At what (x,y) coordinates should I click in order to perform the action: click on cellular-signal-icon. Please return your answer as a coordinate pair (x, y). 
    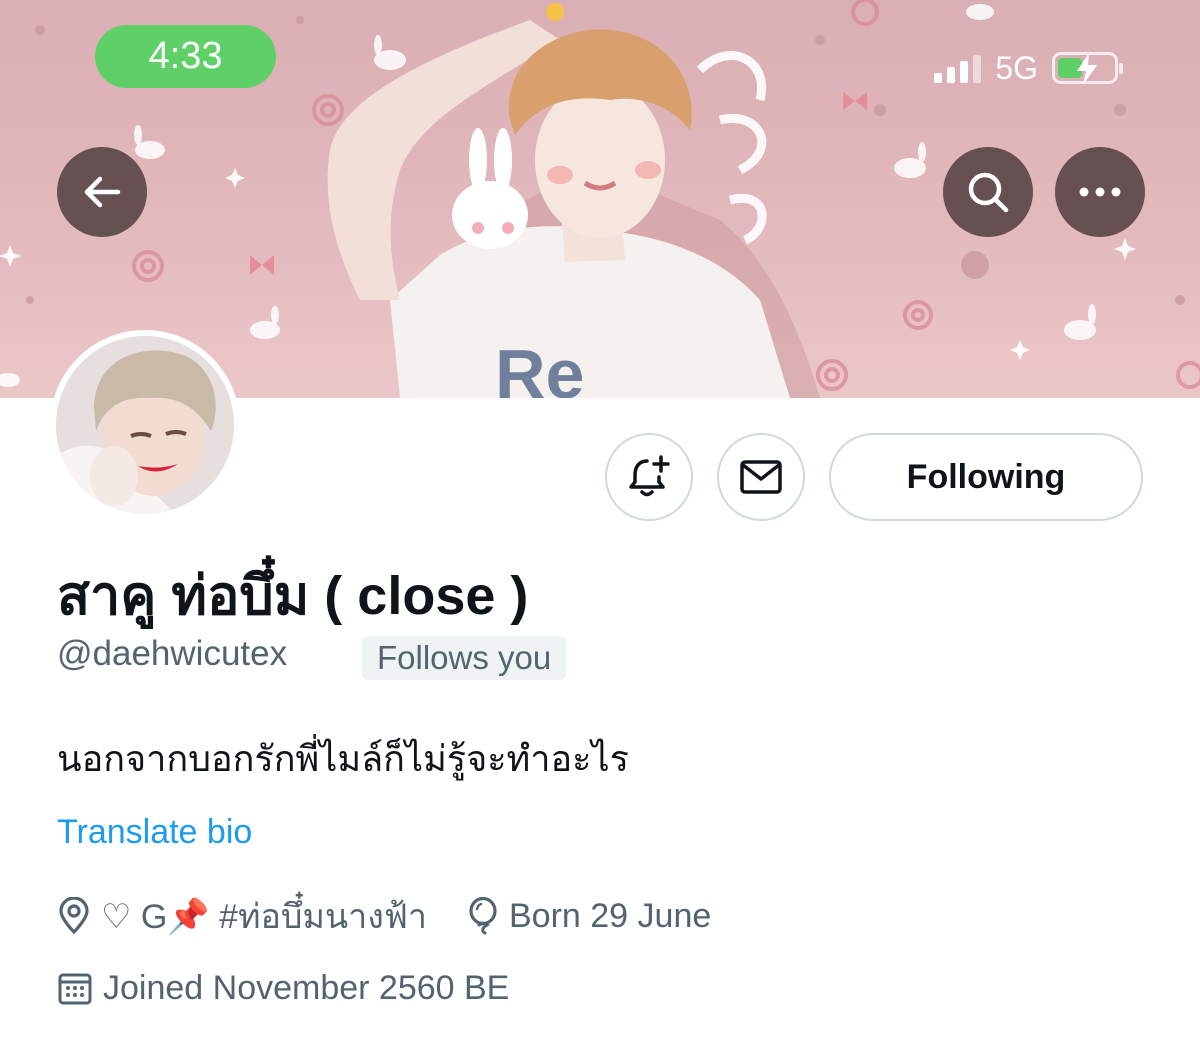
    Looking at the image, I should click on (958, 68).